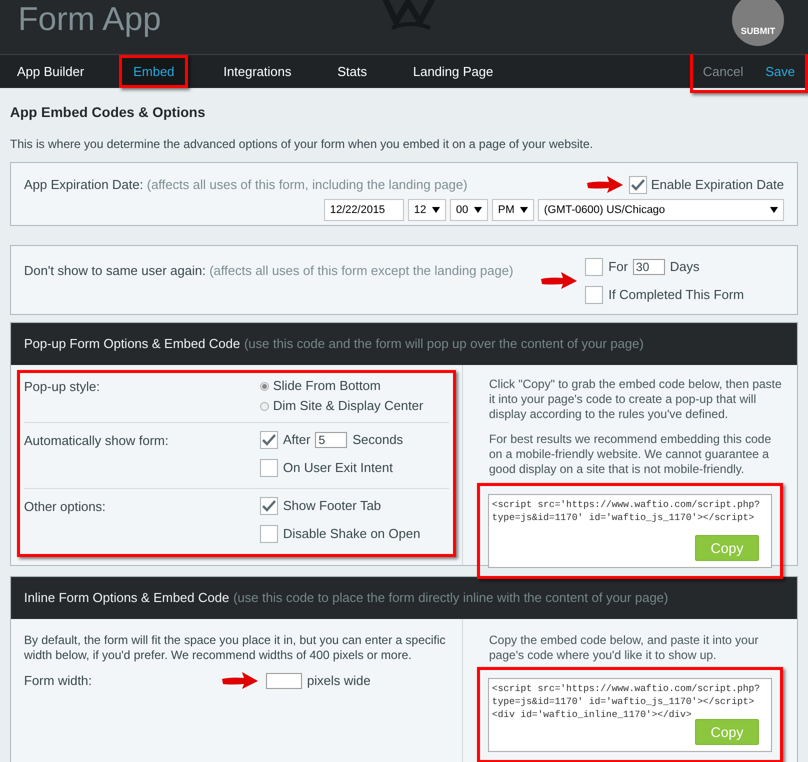  What do you see at coordinates (65, 507) in the screenshot?
I see `setting-label: Other options:` at bounding box center [65, 507].